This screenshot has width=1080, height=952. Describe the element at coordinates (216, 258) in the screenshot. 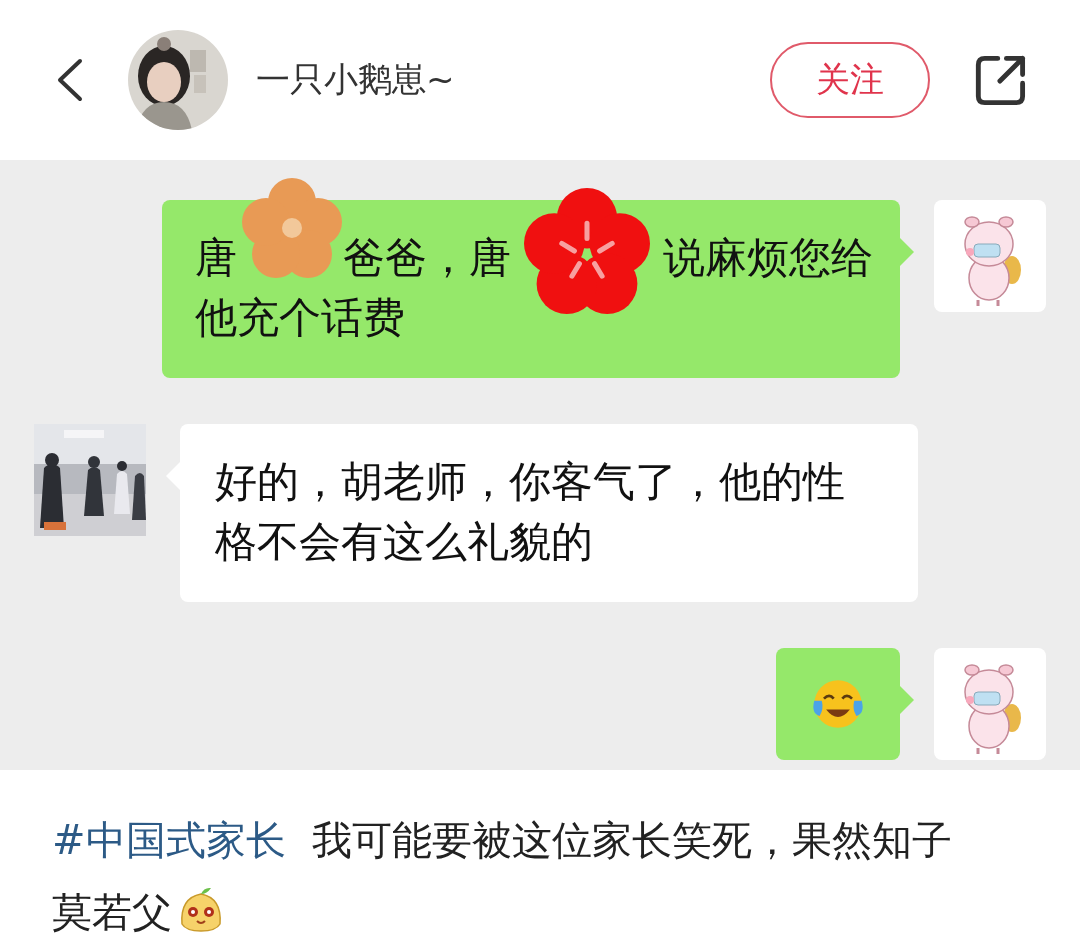

I see `message-text: 唐` at that location.